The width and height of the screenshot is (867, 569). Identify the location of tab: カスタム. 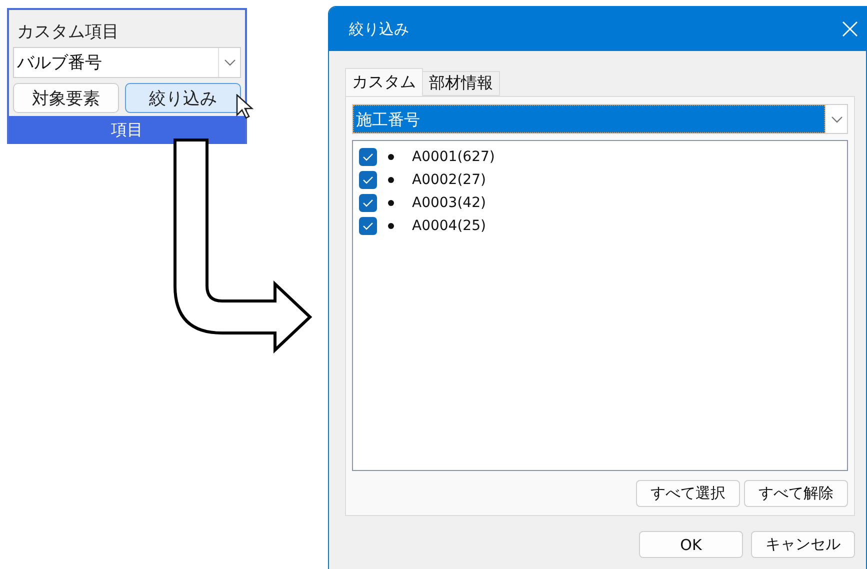
(384, 82).